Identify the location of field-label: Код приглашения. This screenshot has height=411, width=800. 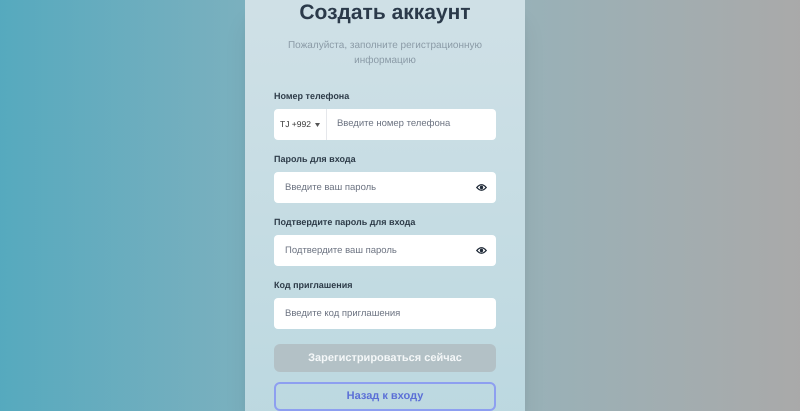
(314, 285).